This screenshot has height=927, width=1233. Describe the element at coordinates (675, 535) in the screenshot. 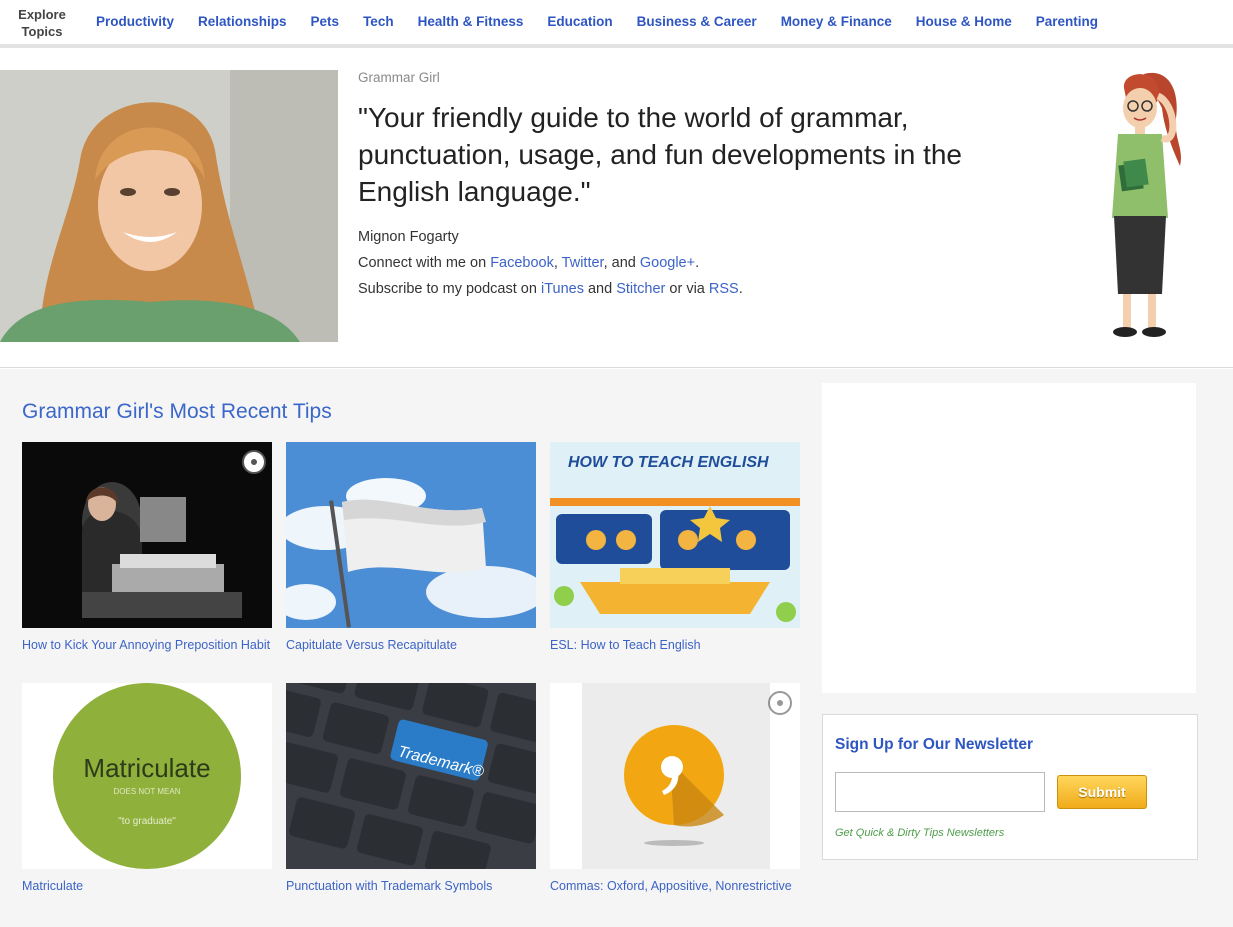

I see `tip-thumbnail: HOW TO TEACH ENGLISH` at that location.